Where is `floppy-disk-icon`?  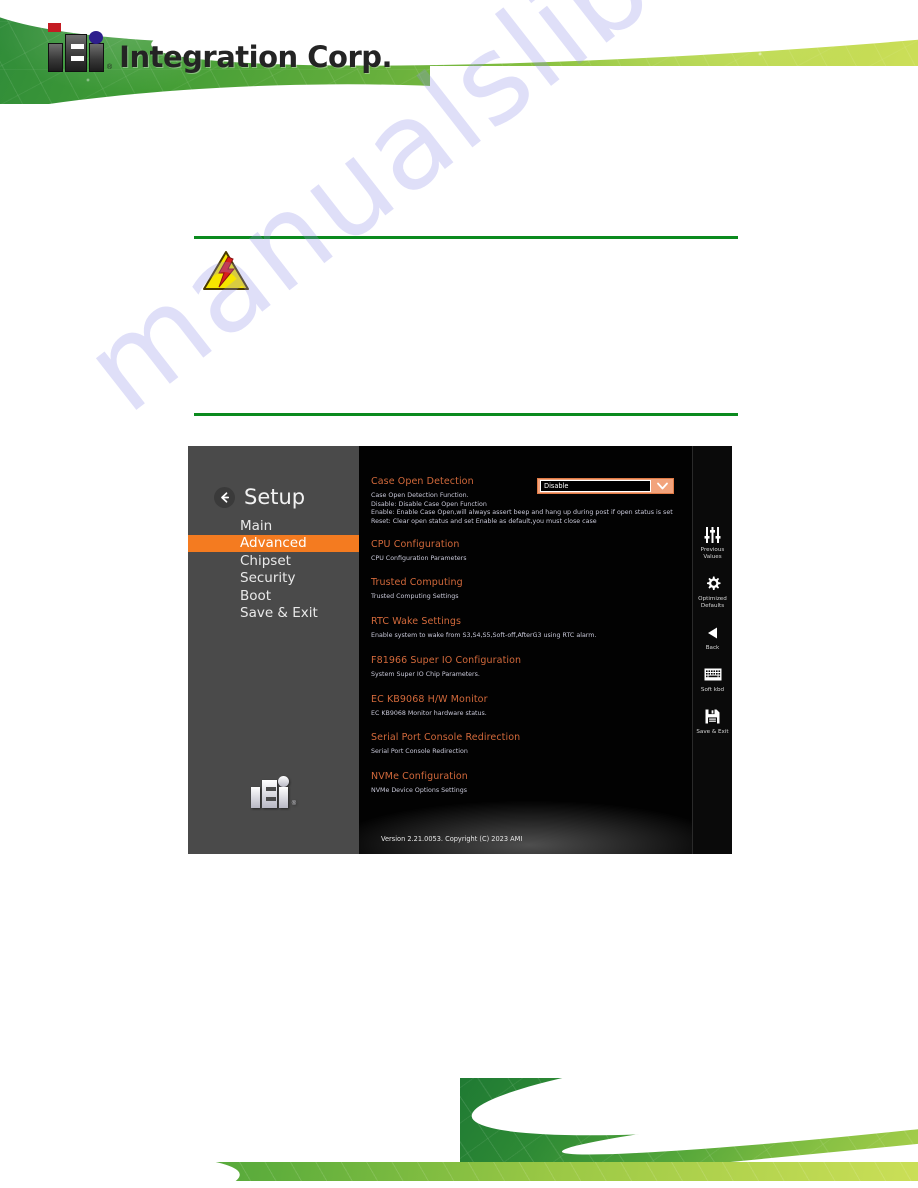
floppy-disk-icon is located at coordinates (712, 717).